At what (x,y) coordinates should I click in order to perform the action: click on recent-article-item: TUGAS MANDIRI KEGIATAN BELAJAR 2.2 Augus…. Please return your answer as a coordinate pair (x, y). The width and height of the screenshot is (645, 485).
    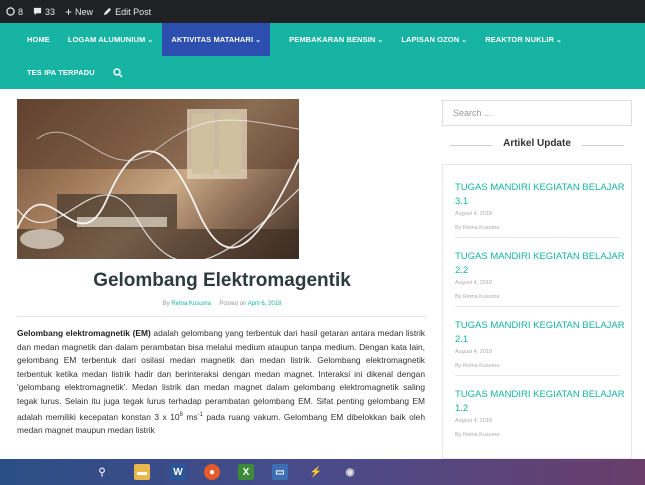
    Looking at the image, I should click on (540, 278).